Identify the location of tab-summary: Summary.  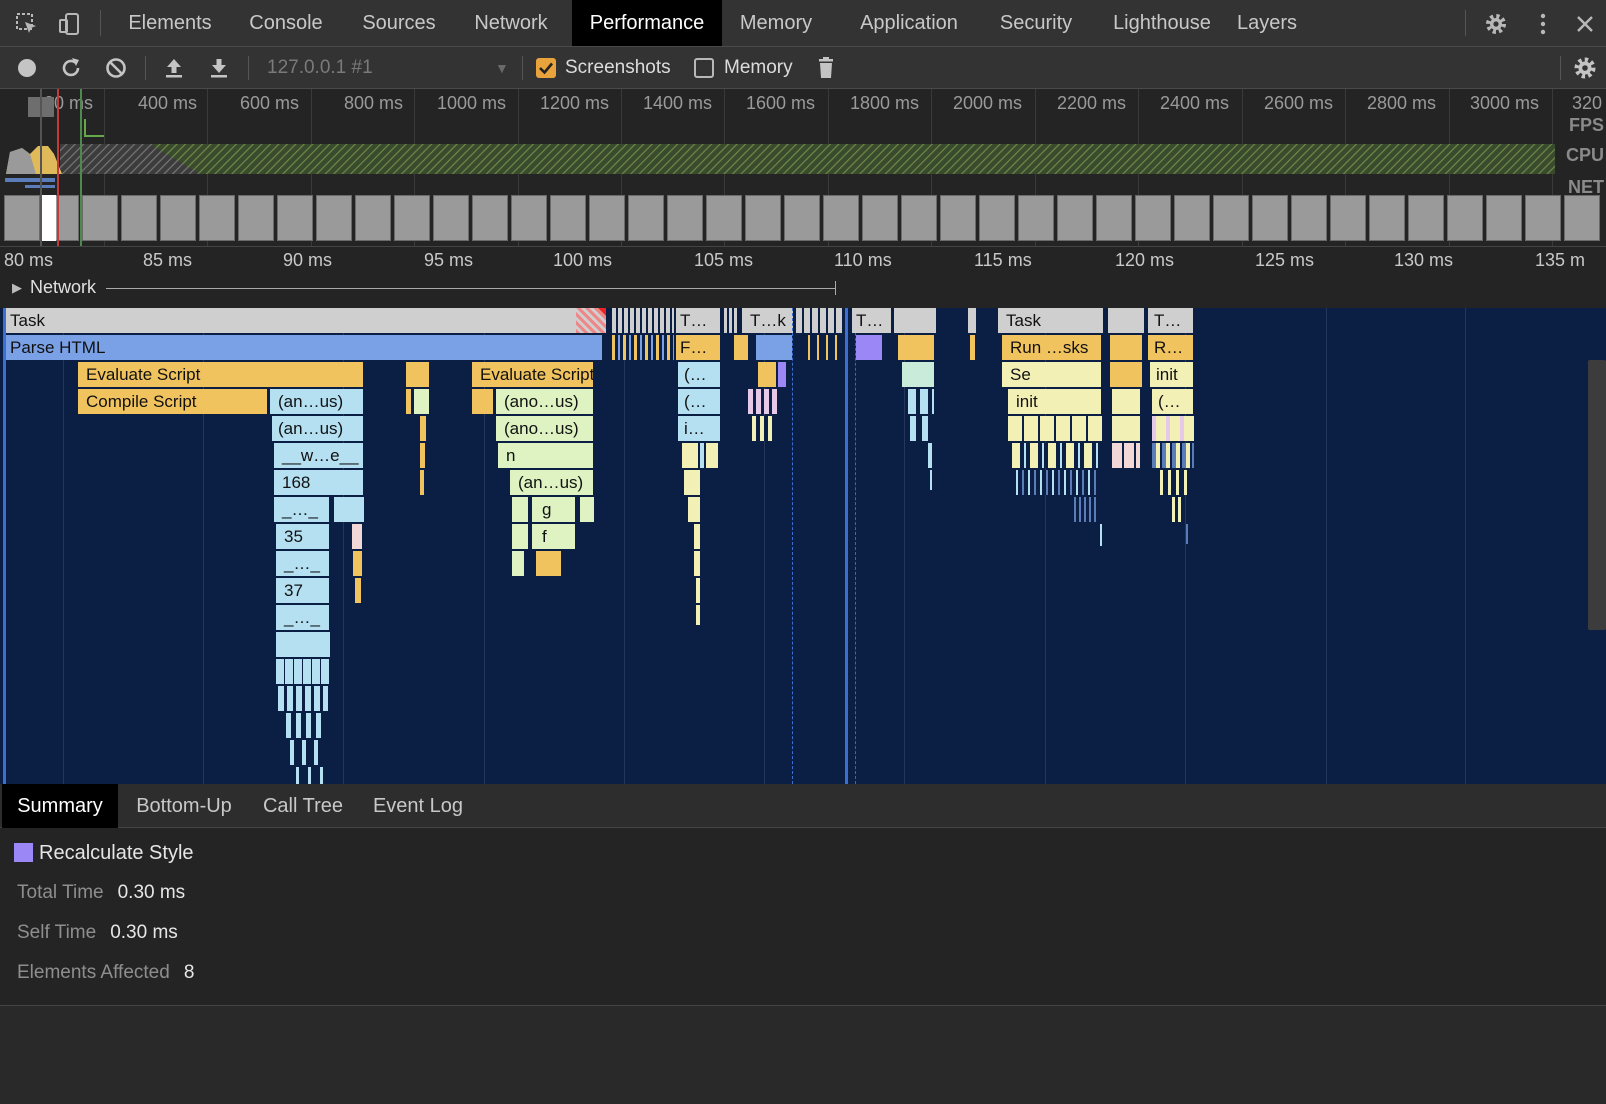
(60, 806).